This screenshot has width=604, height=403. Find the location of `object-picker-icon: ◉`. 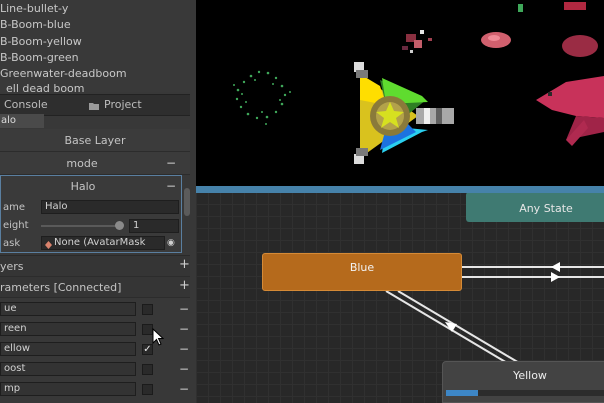

object-picker-icon: ◉ is located at coordinates (171, 243).